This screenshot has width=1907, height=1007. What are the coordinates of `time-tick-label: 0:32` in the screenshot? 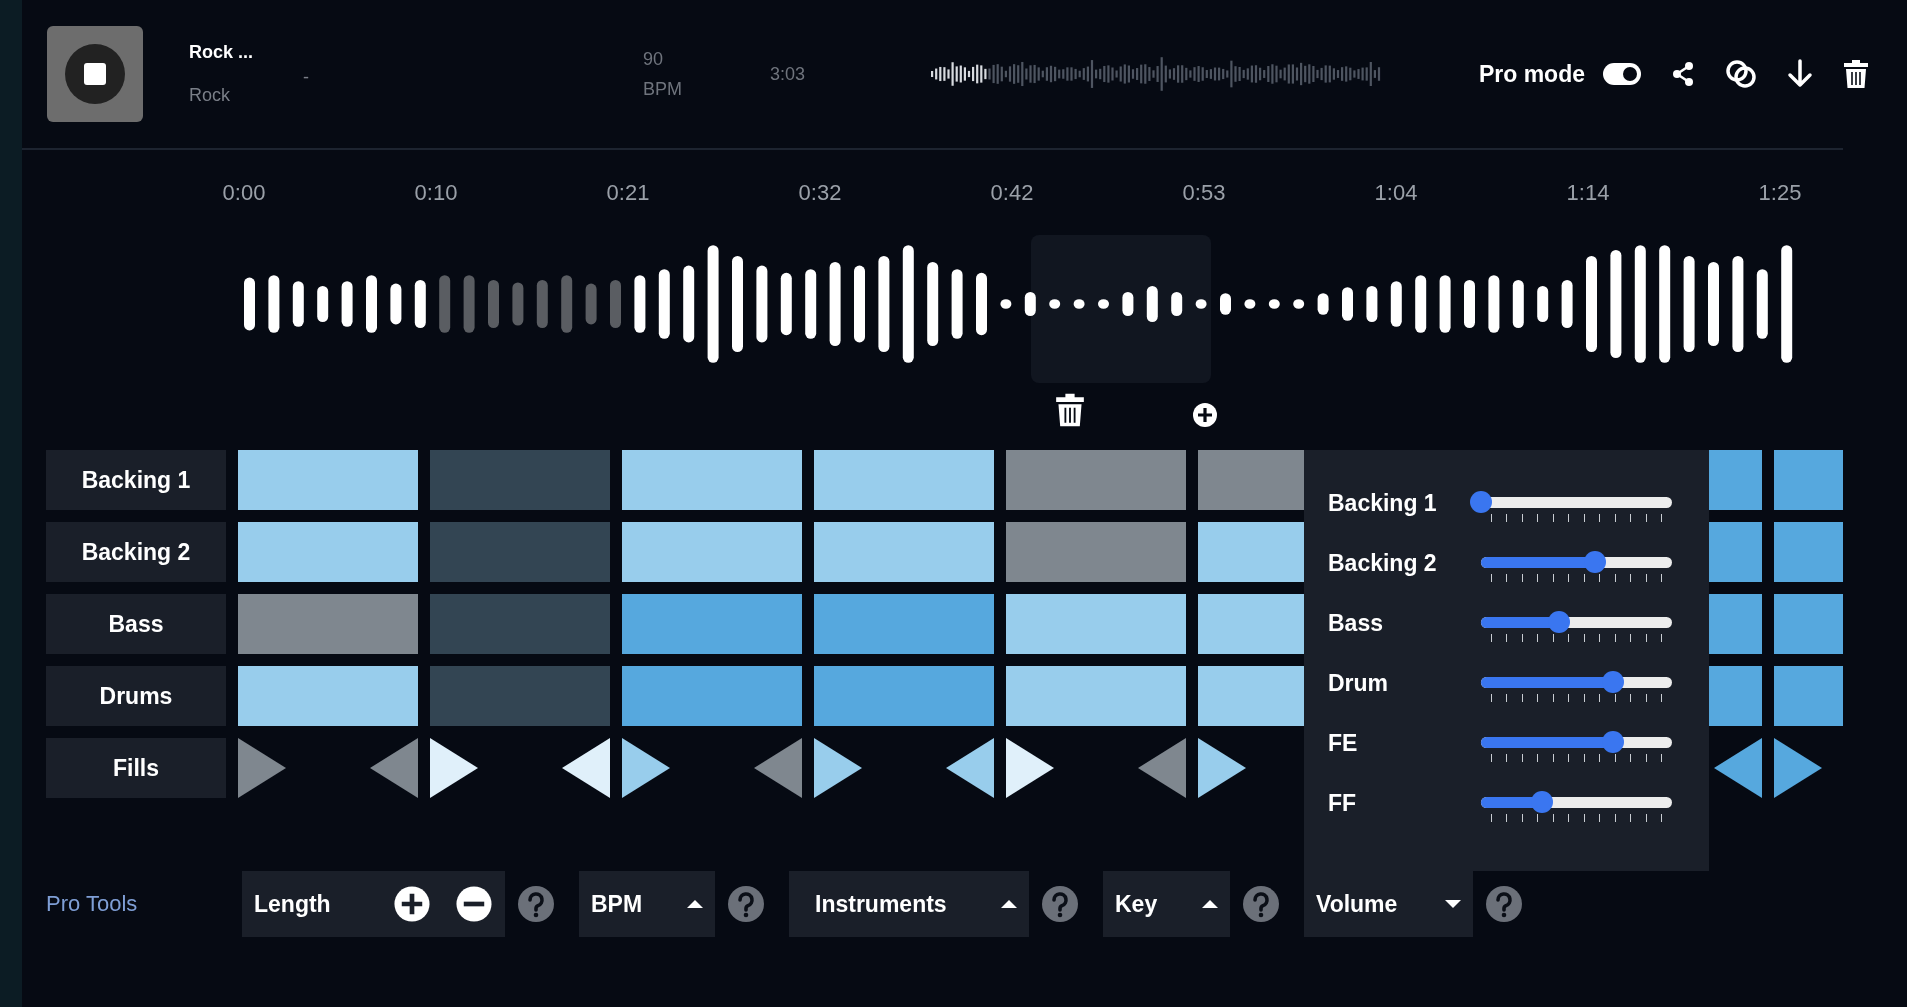 It's located at (820, 193).